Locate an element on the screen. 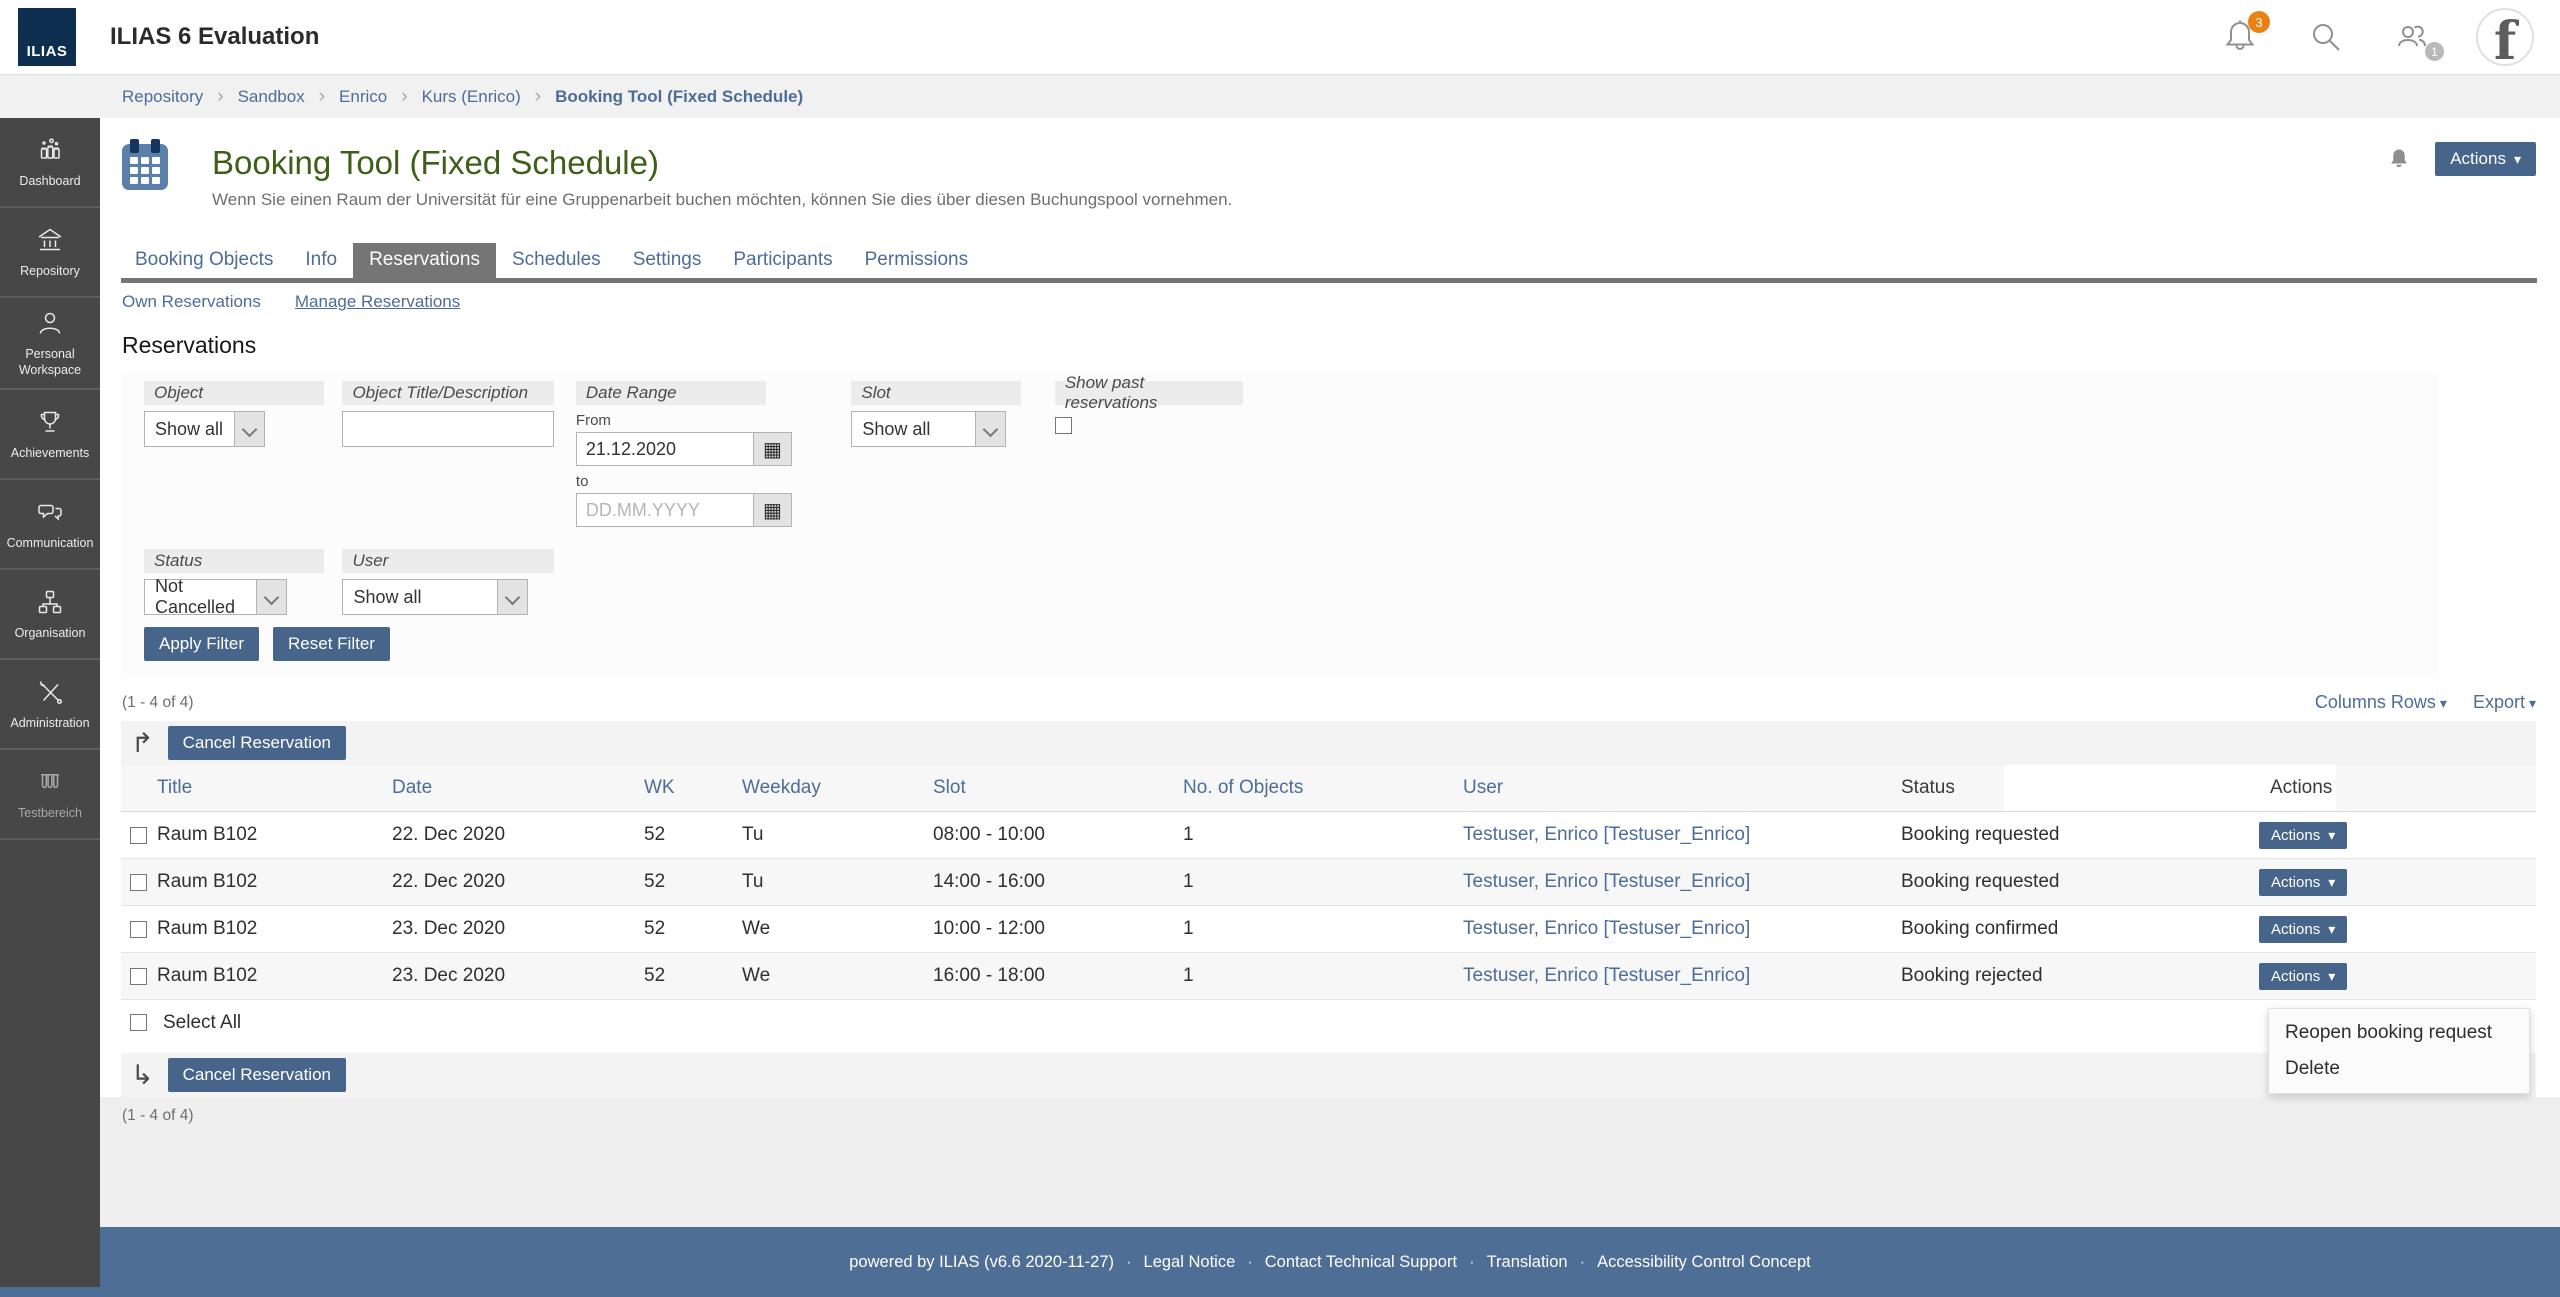 The image size is (2560, 1297). tab-permissions: Permissions is located at coordinates (916, 260).